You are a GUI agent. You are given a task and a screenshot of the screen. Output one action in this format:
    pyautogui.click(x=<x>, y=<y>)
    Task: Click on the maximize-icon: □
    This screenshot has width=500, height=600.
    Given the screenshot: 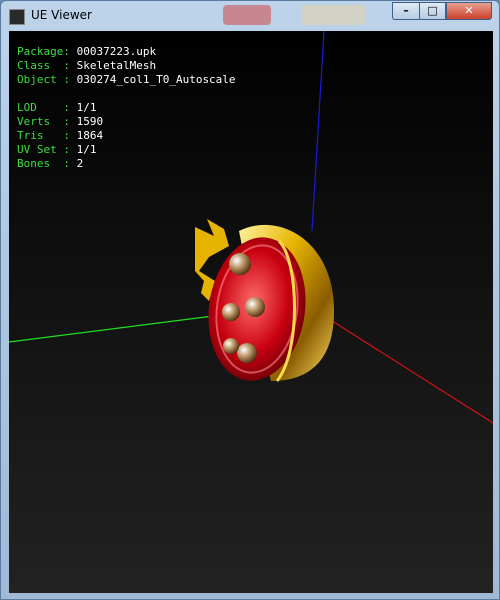 What is the action you would take?
    pyautogui.click(x=432, y=10)
    